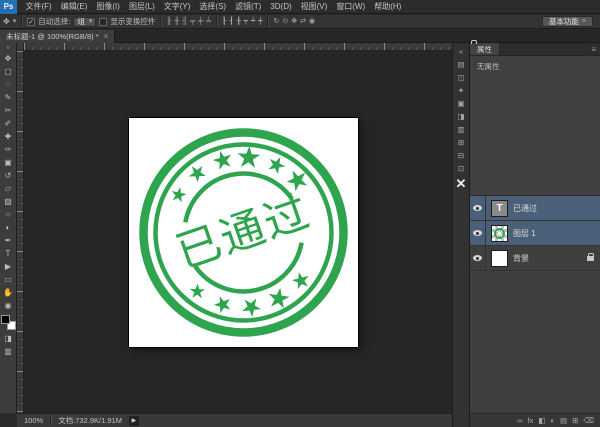  Describe the element at coordinates (461, 77) in the screenshot. I see `dock-panel-icon-2: ◫` at that location.